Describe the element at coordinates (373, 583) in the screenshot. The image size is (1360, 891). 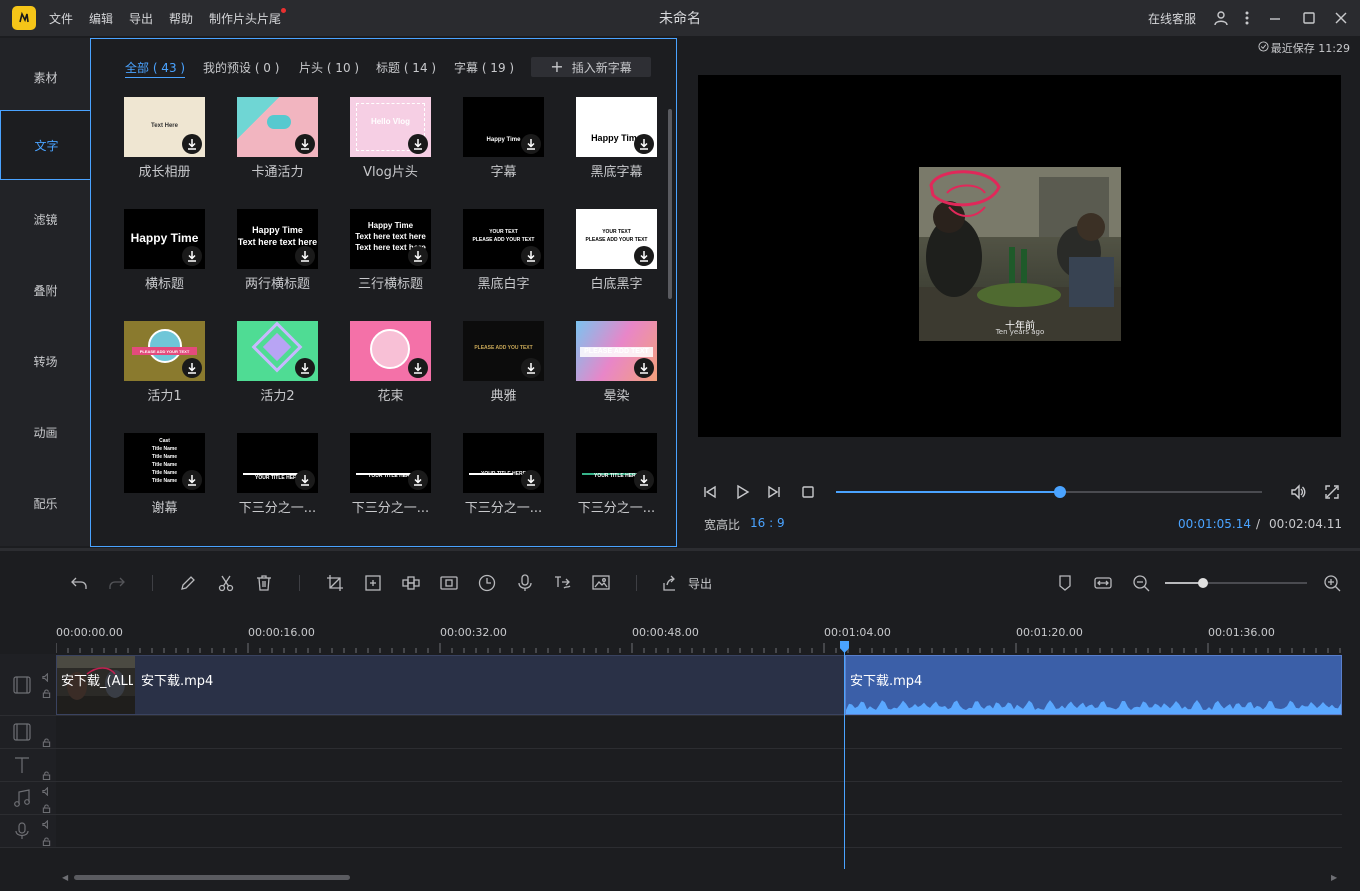
I see `zoom-frame-icon` at that location.